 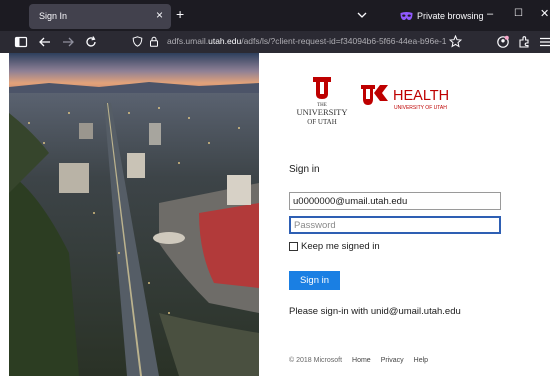 What do you see at coordinates (392, 360) in the screenshot?
I see `footer-privacy-link: Privacy` at bounding box center [392, 360].